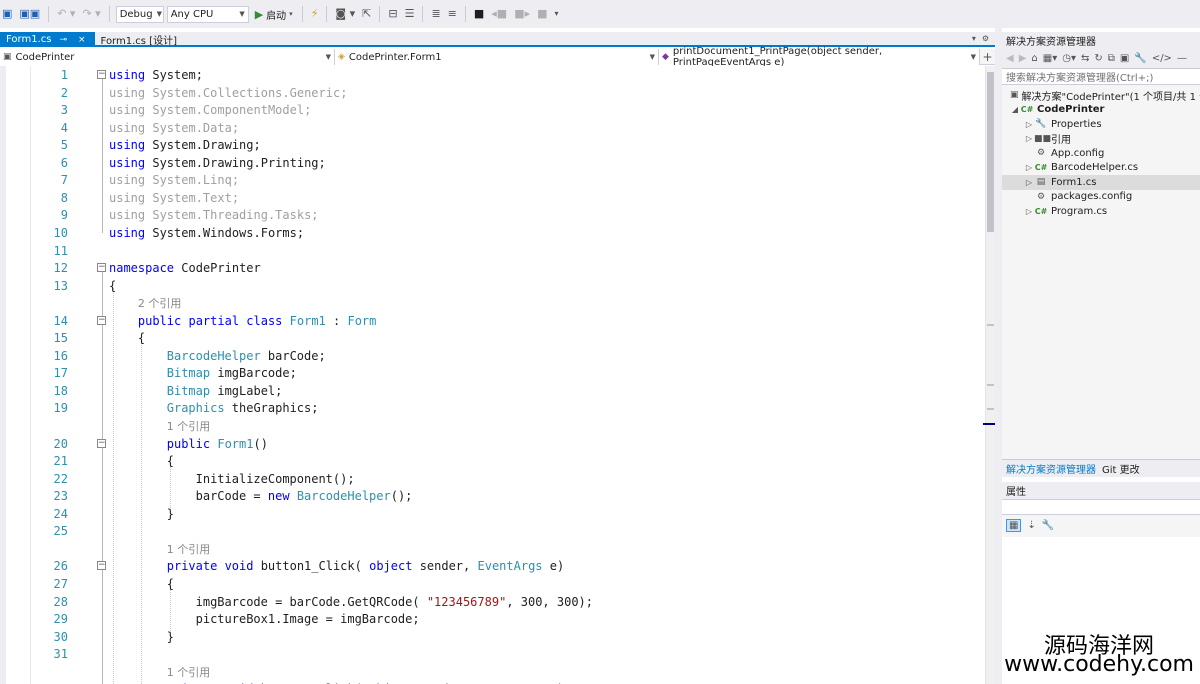 The image size is (1200, 684). I want to click on code-line: 5 using System.Drawing;, so click(492, 145).